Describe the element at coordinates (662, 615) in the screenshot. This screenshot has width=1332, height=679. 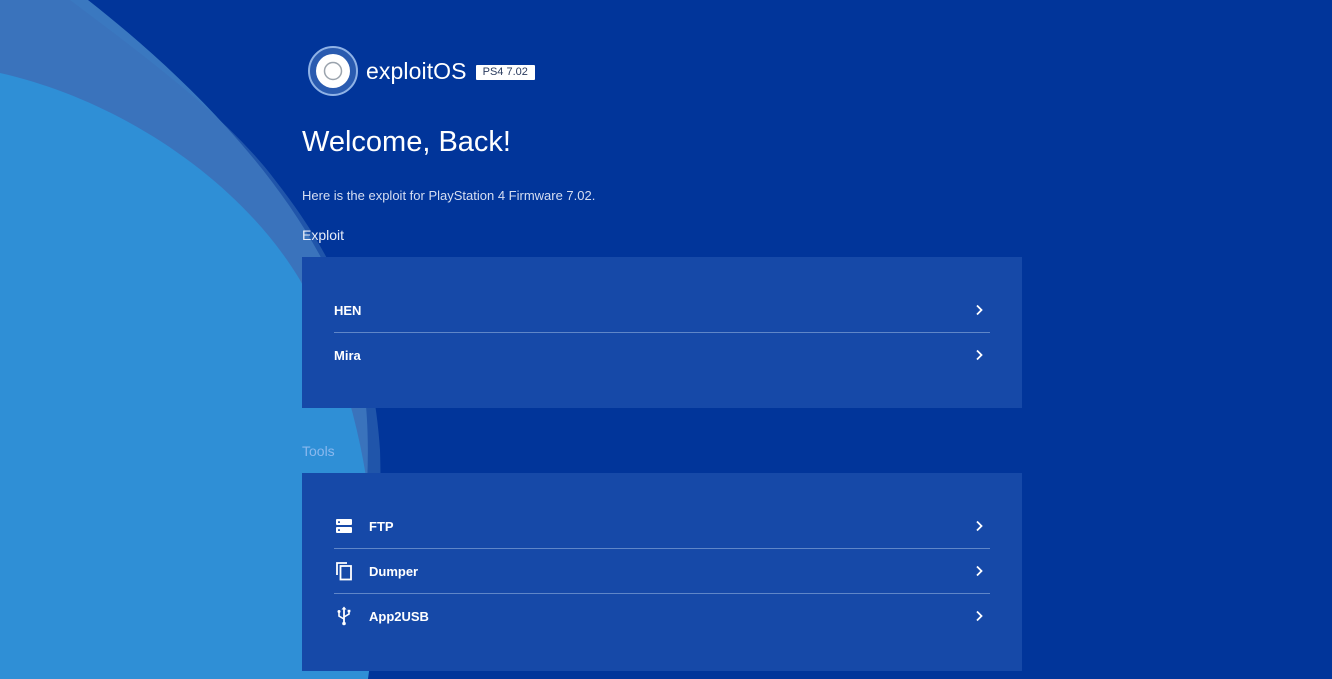
I see `tool-item-app2usb: App2USB` at that location.